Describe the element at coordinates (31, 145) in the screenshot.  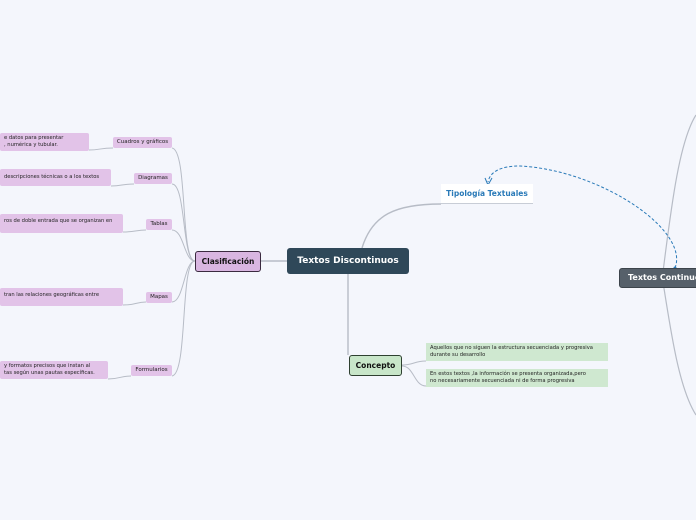
I see `description-line: , numérica y tubular.` at that location.